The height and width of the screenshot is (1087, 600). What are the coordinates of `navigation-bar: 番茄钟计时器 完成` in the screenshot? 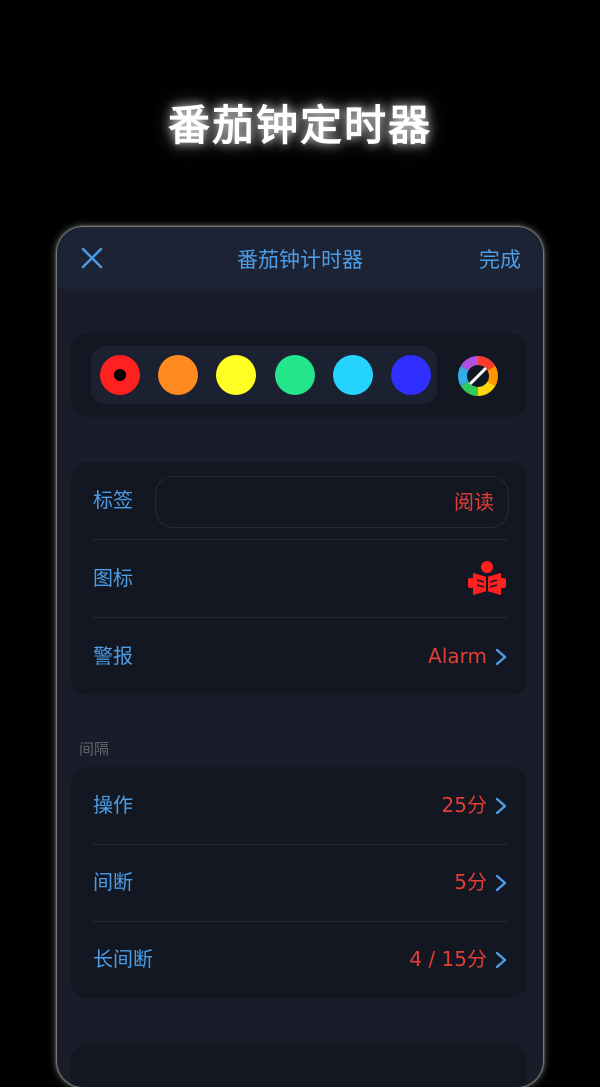 It's located at (300, 258).